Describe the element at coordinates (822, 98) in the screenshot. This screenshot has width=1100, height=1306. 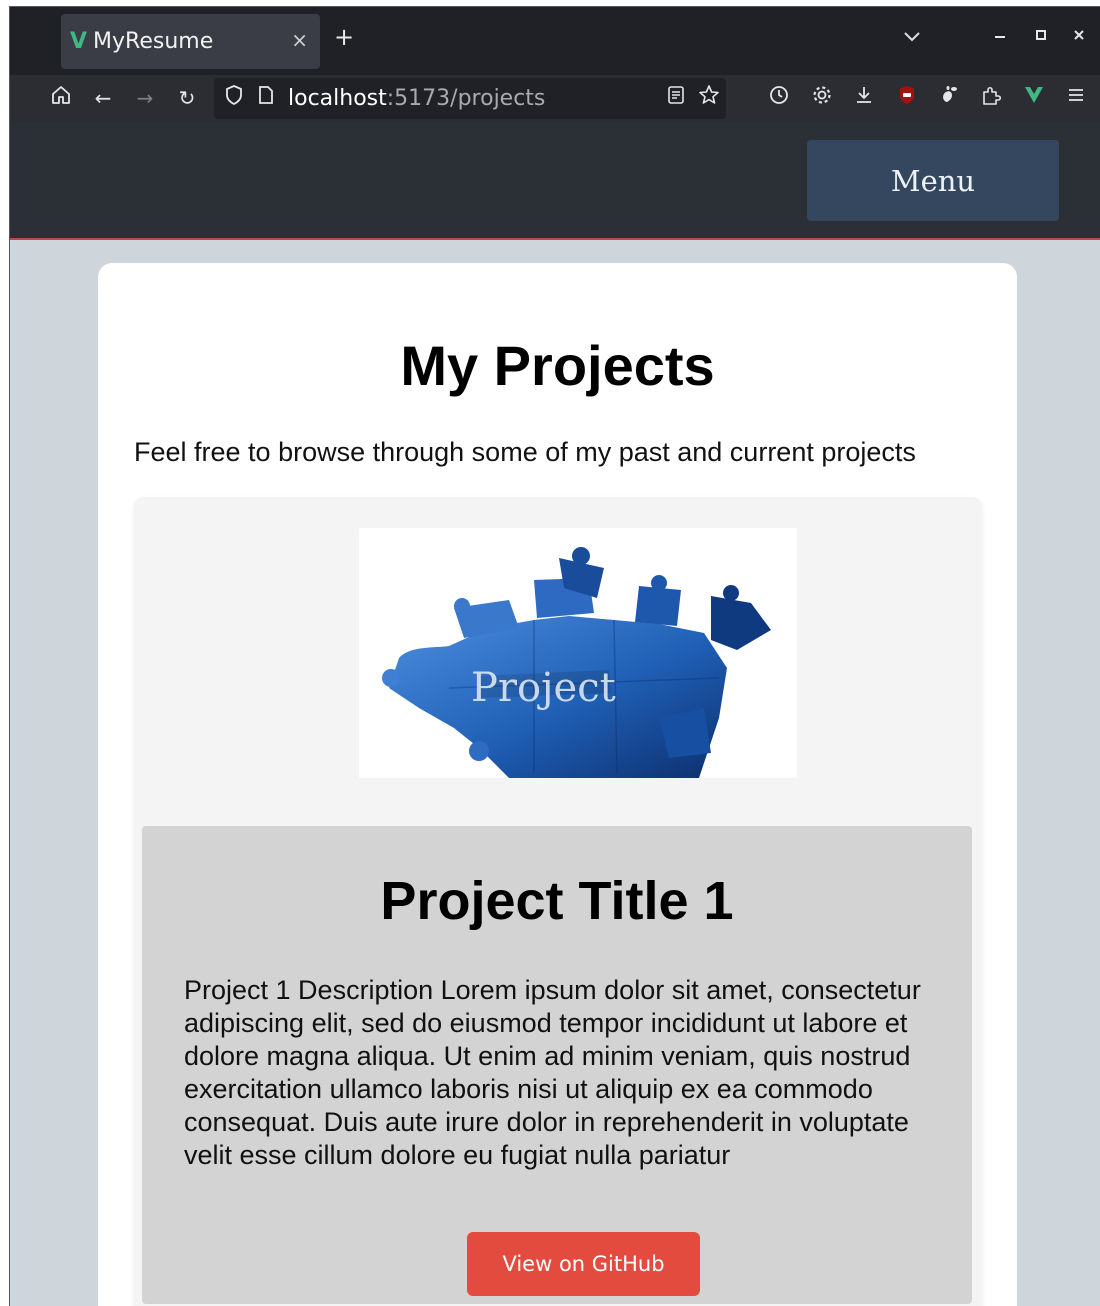
I see `settings-icon` at that location.